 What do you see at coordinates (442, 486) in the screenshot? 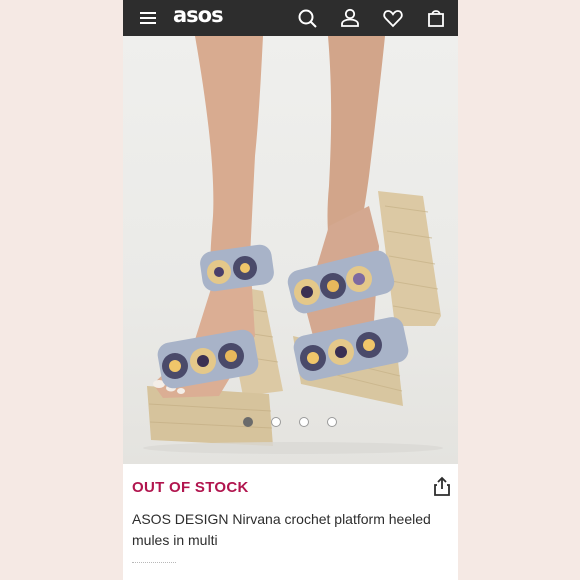
I see `share-icon` at bounding box center [442, 486].